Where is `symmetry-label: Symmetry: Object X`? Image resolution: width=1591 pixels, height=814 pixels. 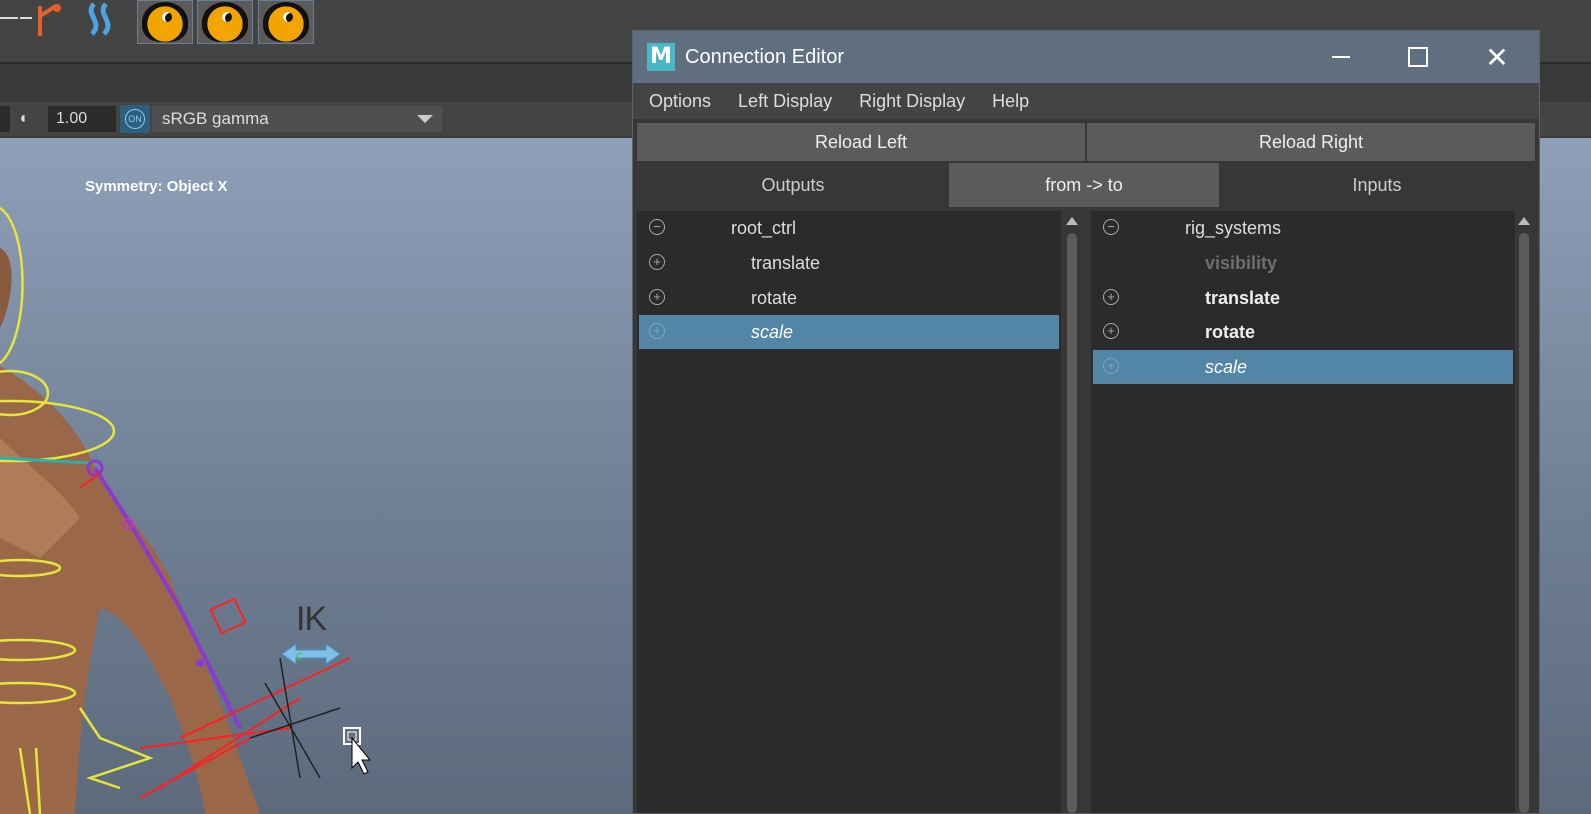
symmetry-label: Symmetry: Object X is located at coordinates (156, 186).